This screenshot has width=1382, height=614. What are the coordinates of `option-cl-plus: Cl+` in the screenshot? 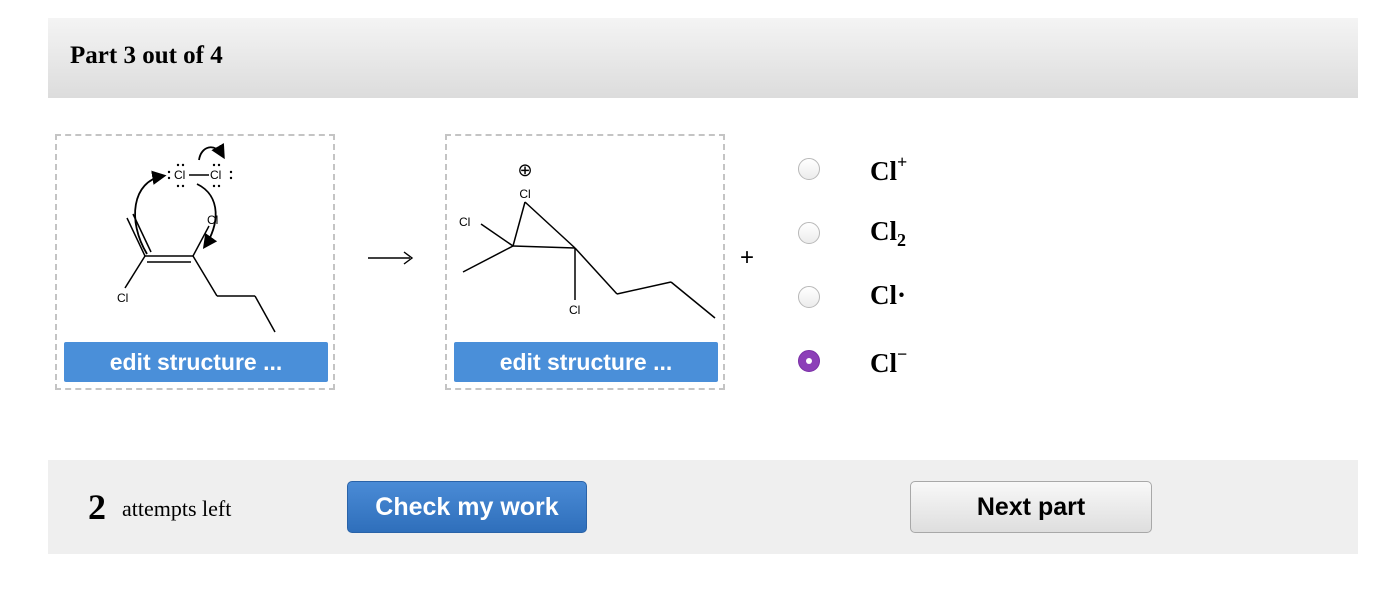 It's located at (898, 170).